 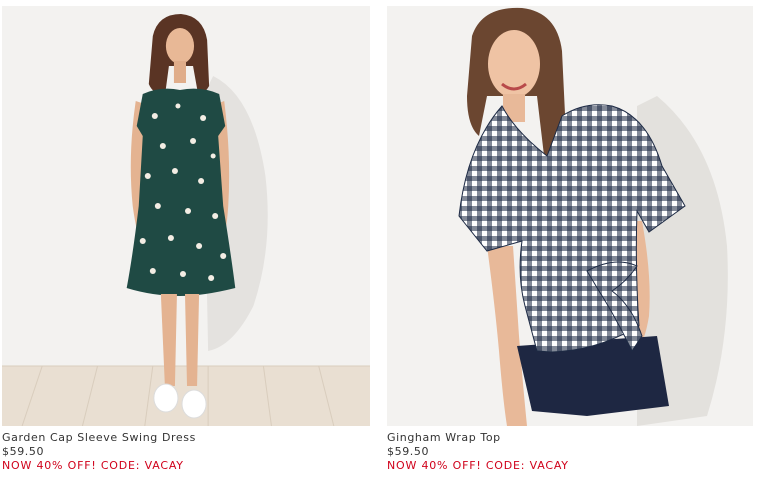 I want to click on product-name: Gingham Wrap Top, so click(x=570, y=438).